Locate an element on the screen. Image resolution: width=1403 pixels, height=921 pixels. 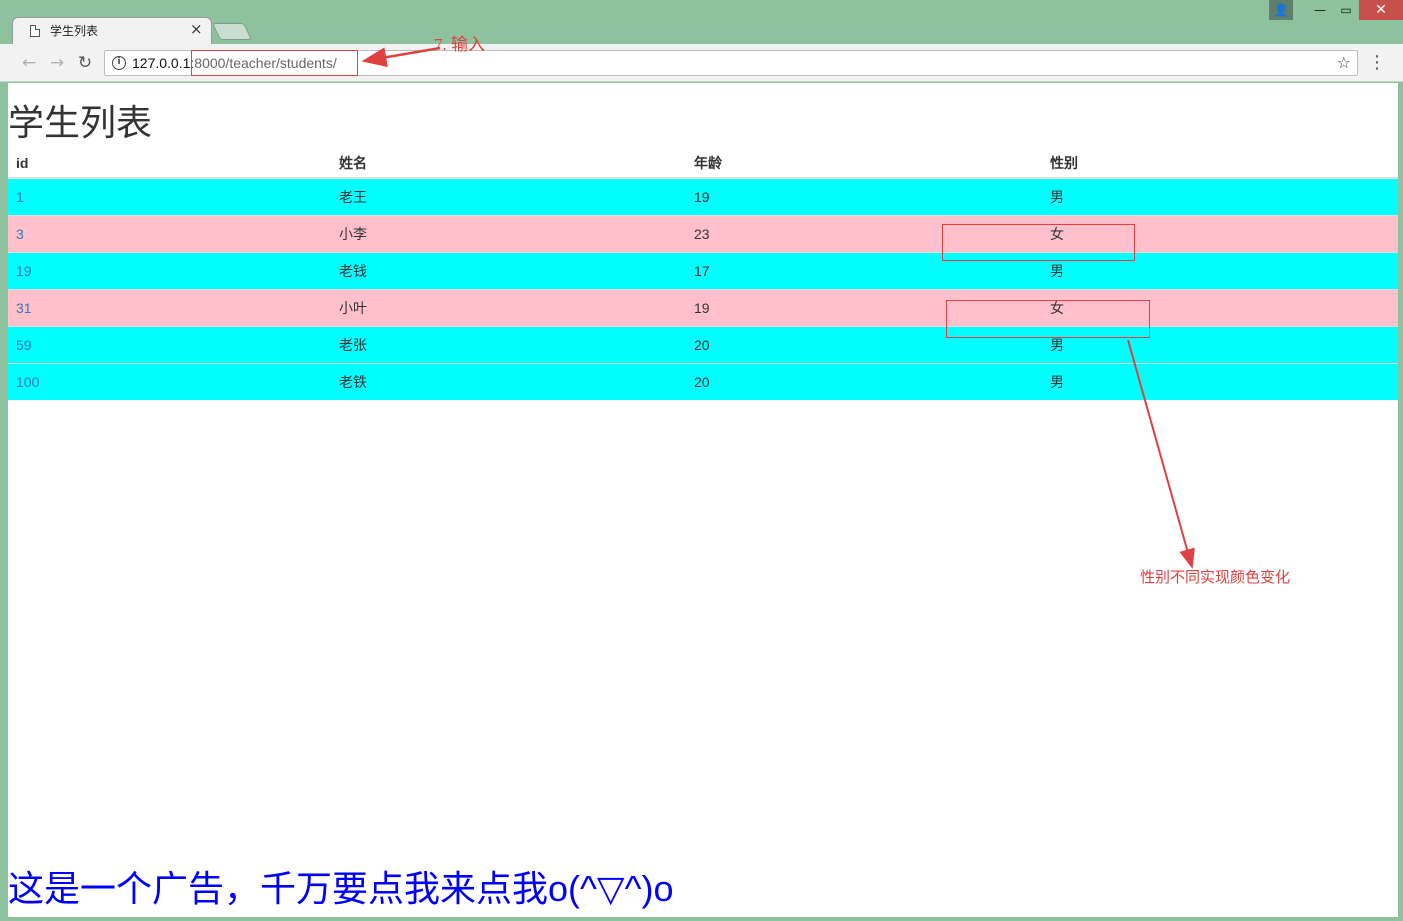
step-label: 7. 输入 is located at coordinates (459, 44).